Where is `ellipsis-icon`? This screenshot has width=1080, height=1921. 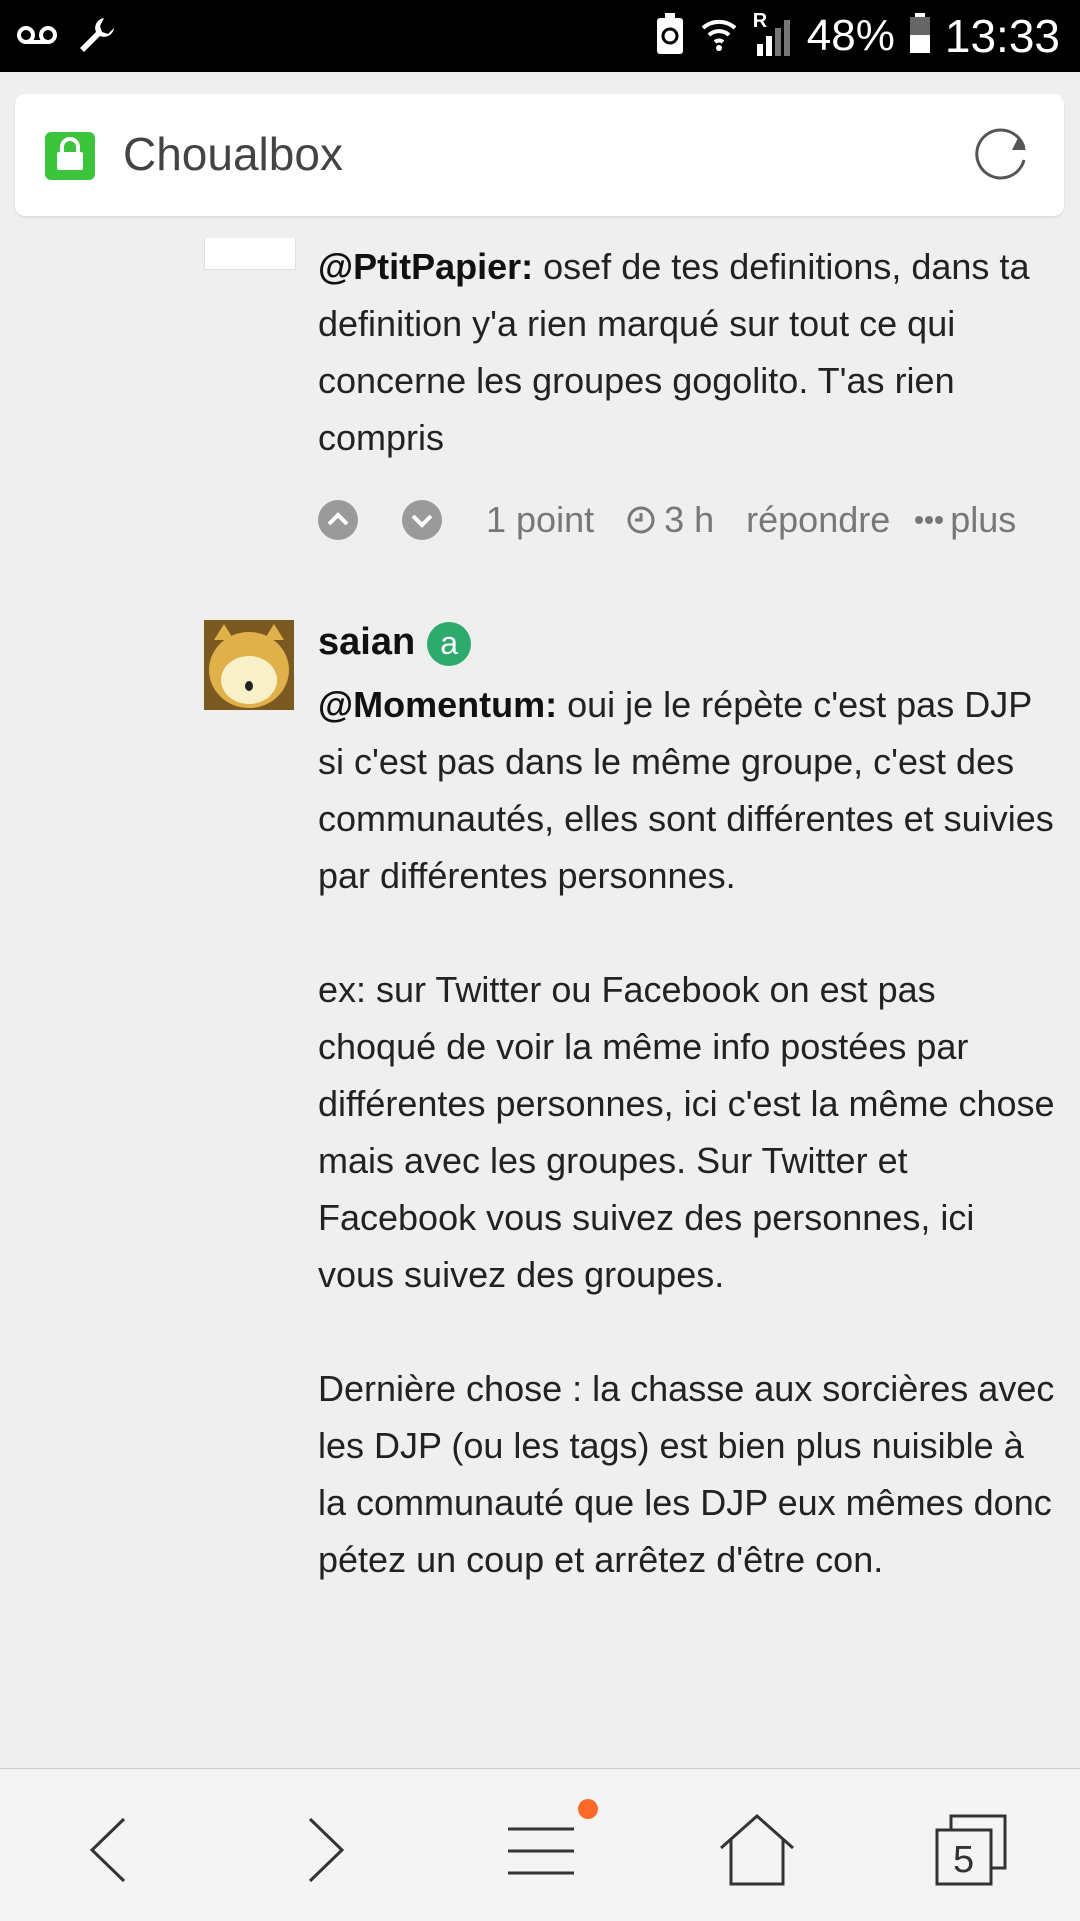
ellipsis-icon is located at coordinates (929, 520).